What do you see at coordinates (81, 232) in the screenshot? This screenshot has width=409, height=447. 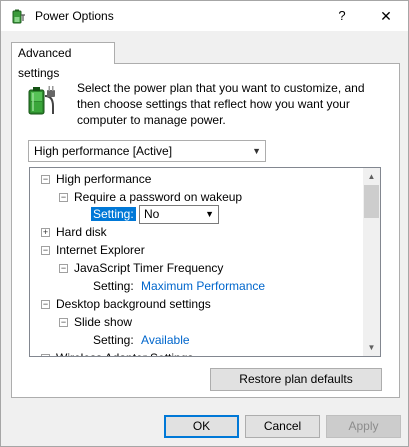 I see `tree-item-label: Hard disk` at bounding box center [81, 232].